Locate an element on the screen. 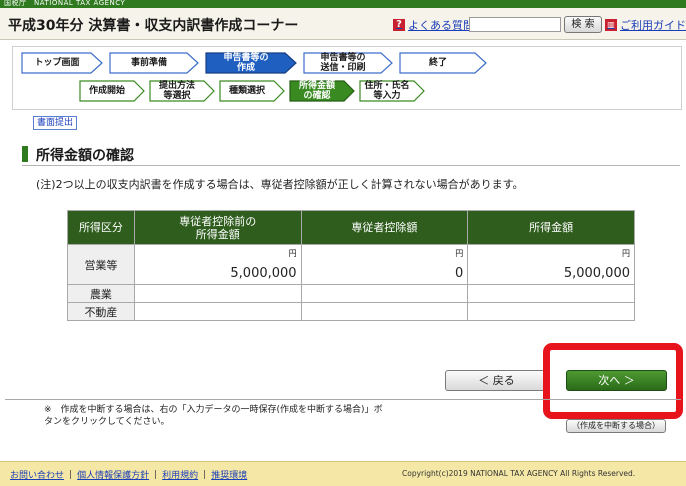 The height and width of the screenshot is (486, 686). footer-link-terms: 利用規約 is located at coordinates (180, 474).